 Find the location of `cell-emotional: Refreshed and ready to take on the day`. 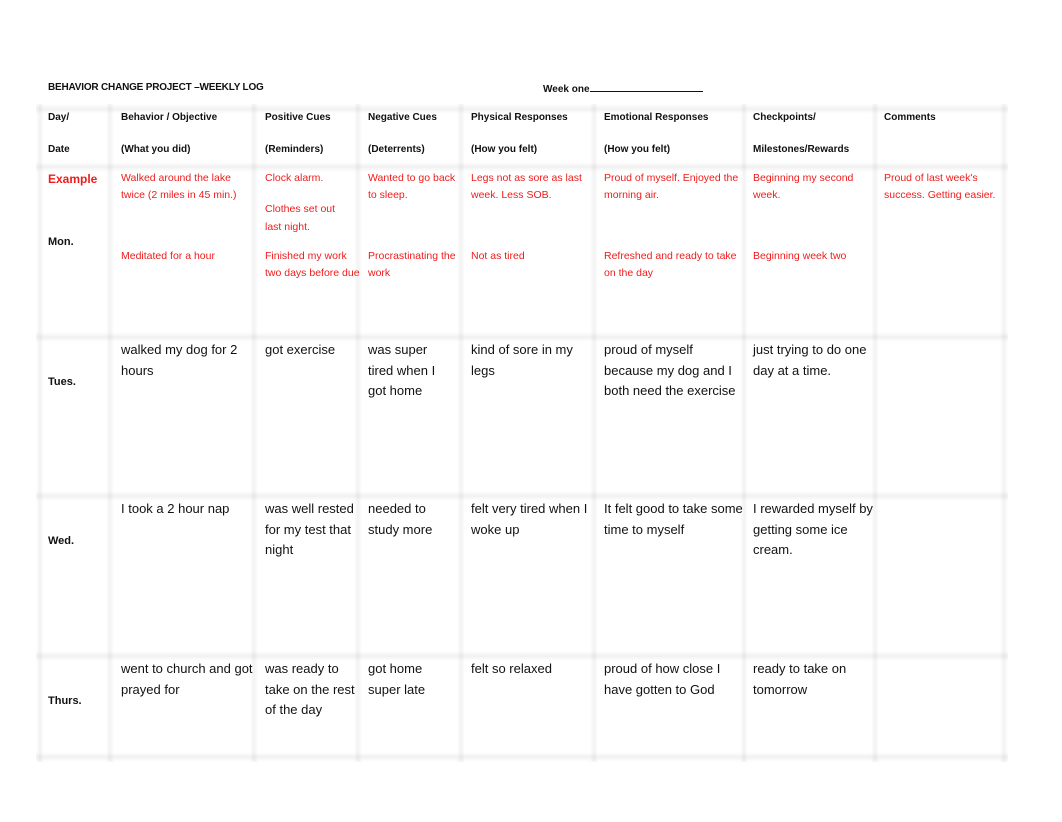

cell-emotional: Refreshed and ready to take on the day is located at coordinates (671, 264).